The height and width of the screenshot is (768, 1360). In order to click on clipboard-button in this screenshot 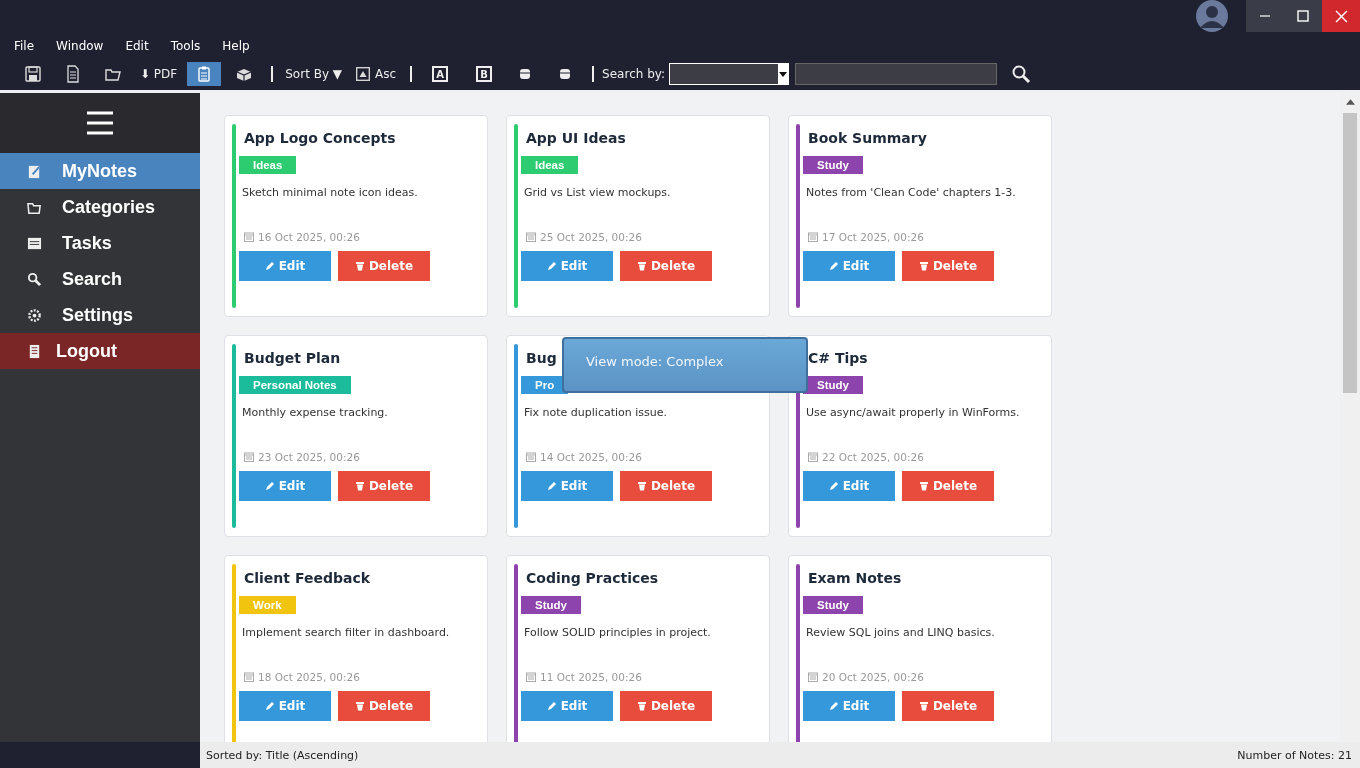, I will do `click(204, 74)`.